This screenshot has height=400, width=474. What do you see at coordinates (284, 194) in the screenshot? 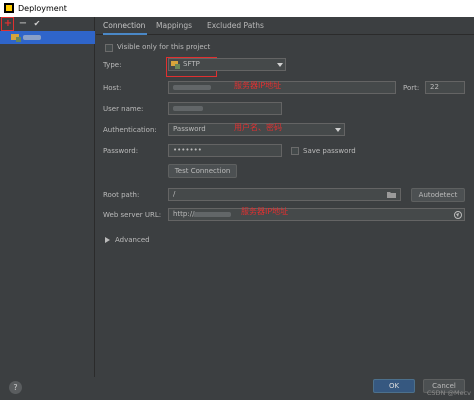
I see `root-path-input: /` at bounding box center [284, 194].